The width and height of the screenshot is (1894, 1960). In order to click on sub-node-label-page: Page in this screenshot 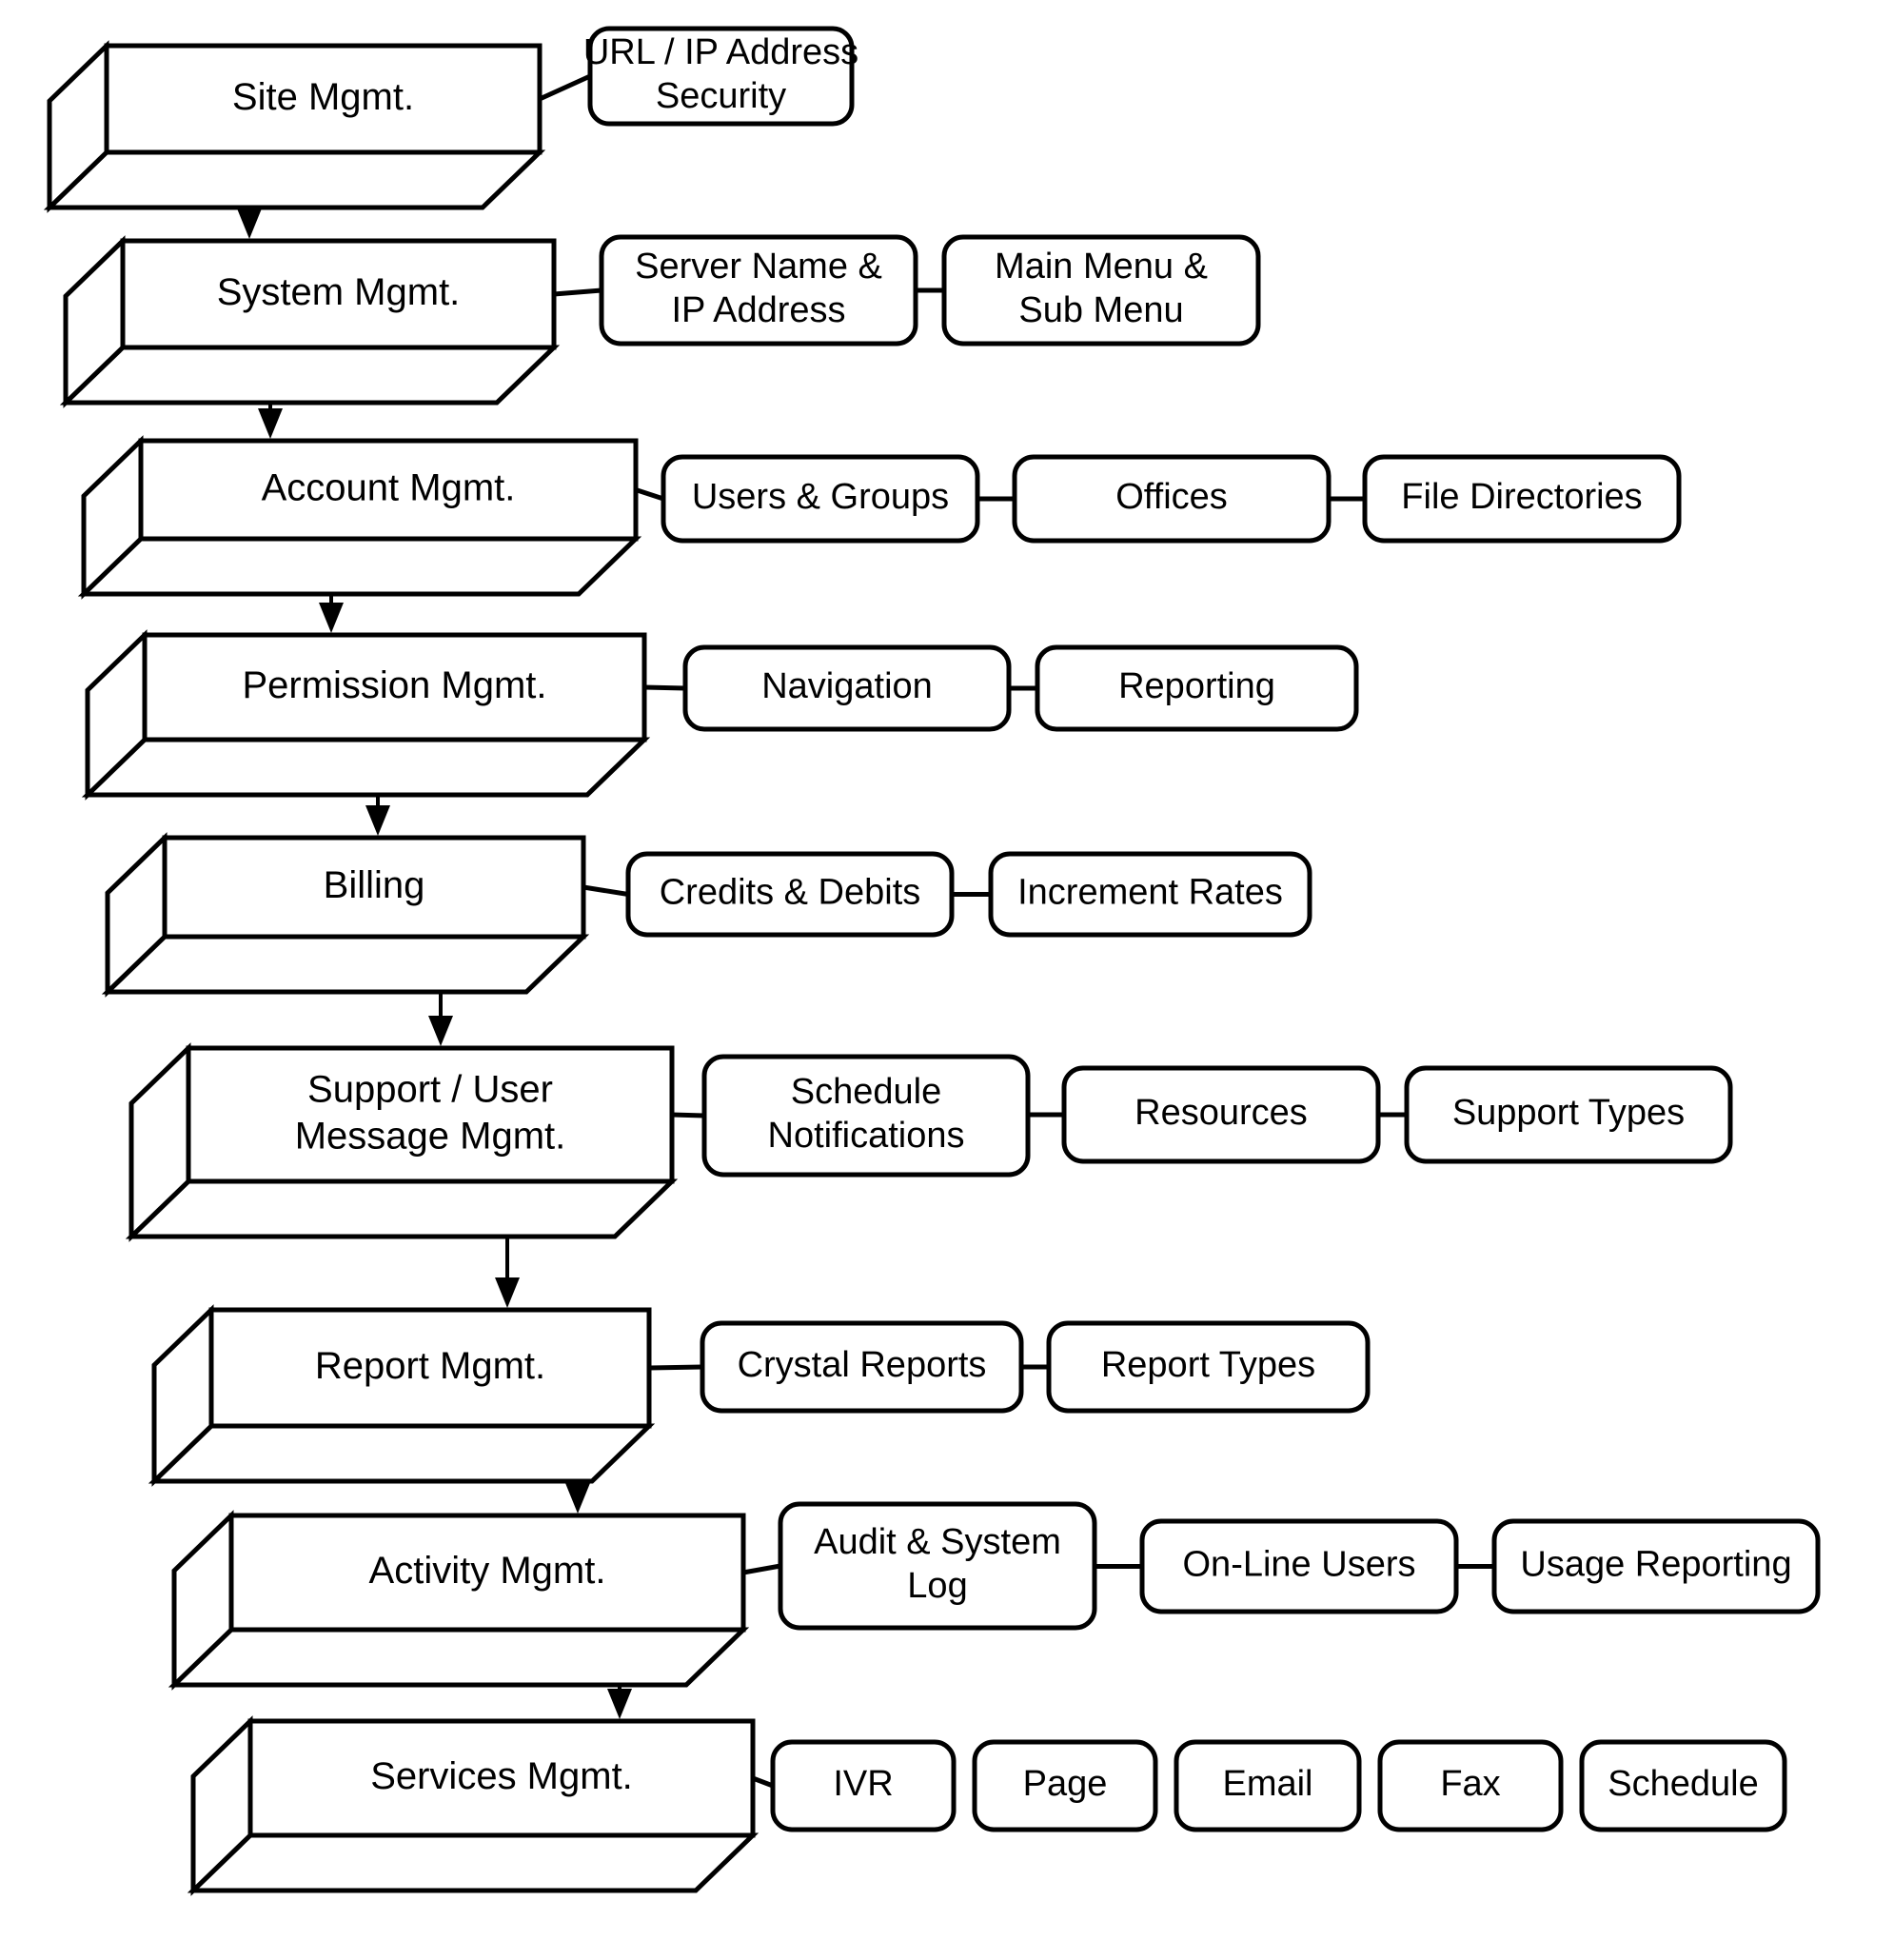, I will do `click(1065, 1784)`.